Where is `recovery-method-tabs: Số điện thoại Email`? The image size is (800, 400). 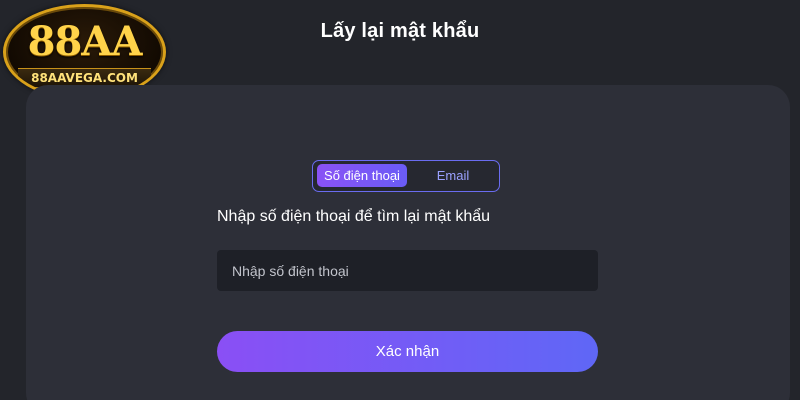
recovery-method-tabs: Số điện thoại Email is located at coordinates (406, 176).